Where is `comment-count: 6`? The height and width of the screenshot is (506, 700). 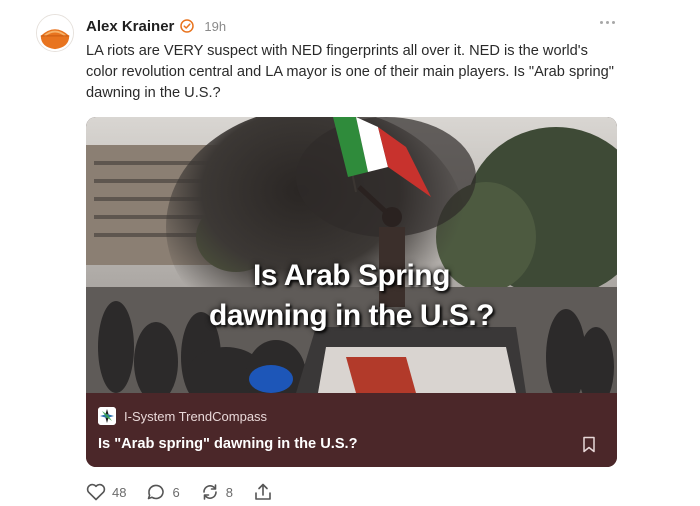 comment-count: 6 is located at coordinates (176, 492).